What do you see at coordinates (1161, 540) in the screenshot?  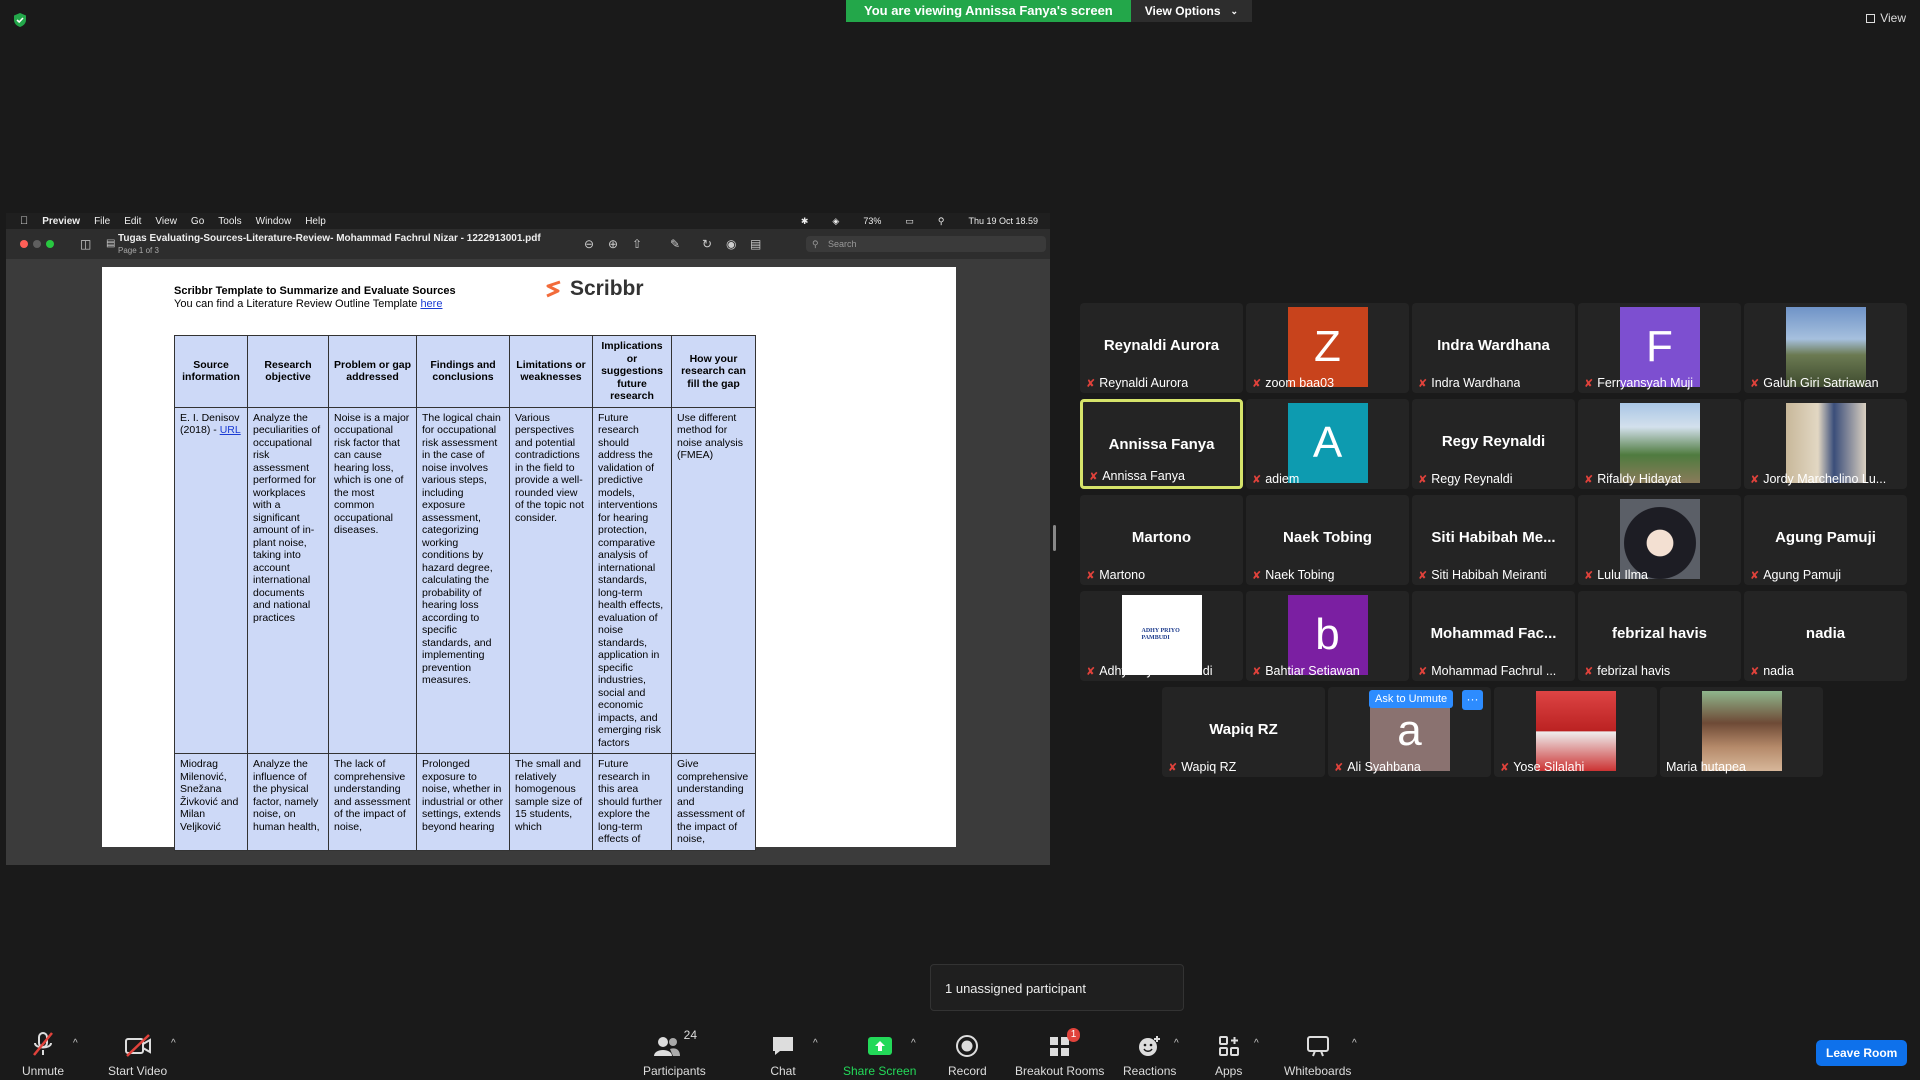 I see `participant-tile: Martono ✘ Martono` at bounding box center [1161, 540].